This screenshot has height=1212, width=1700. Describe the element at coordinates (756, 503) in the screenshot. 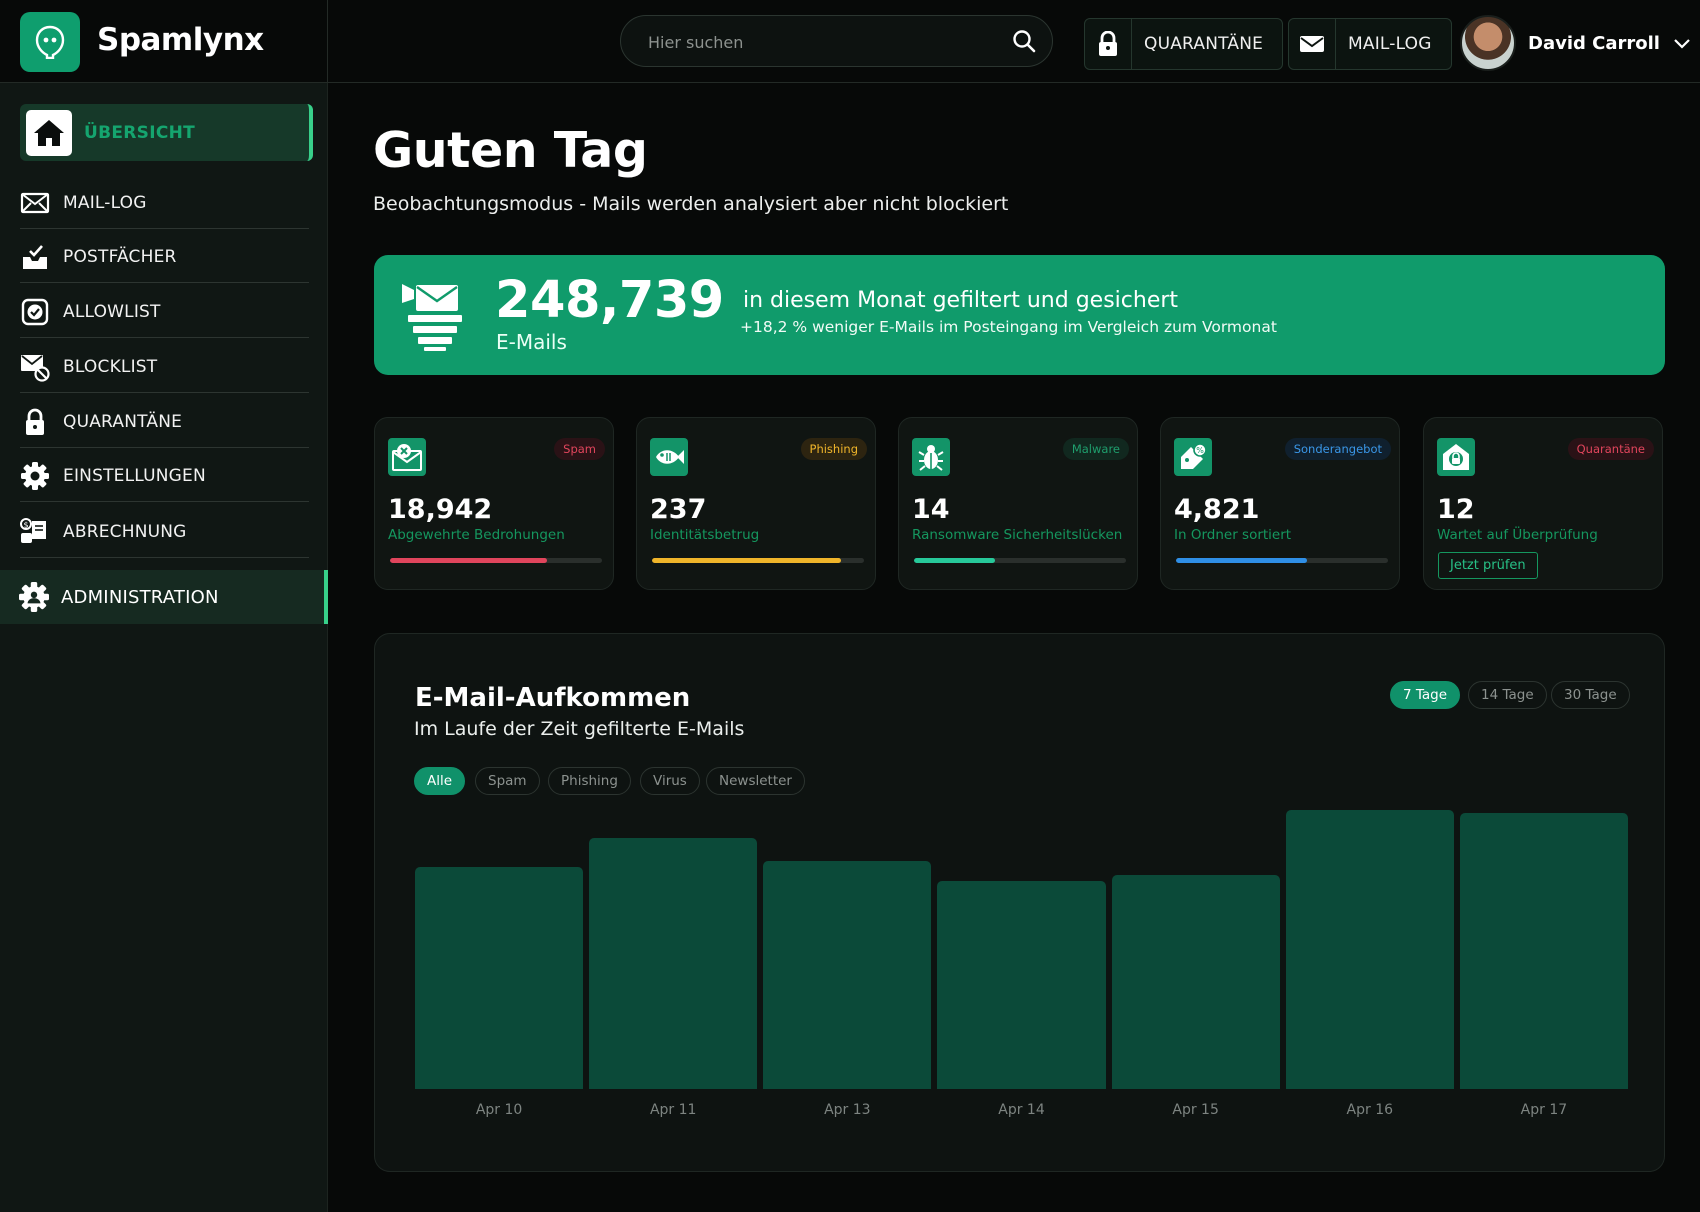

I see `stat-card-phishing: Phishing 237 Identitätsbetrug` at that location.